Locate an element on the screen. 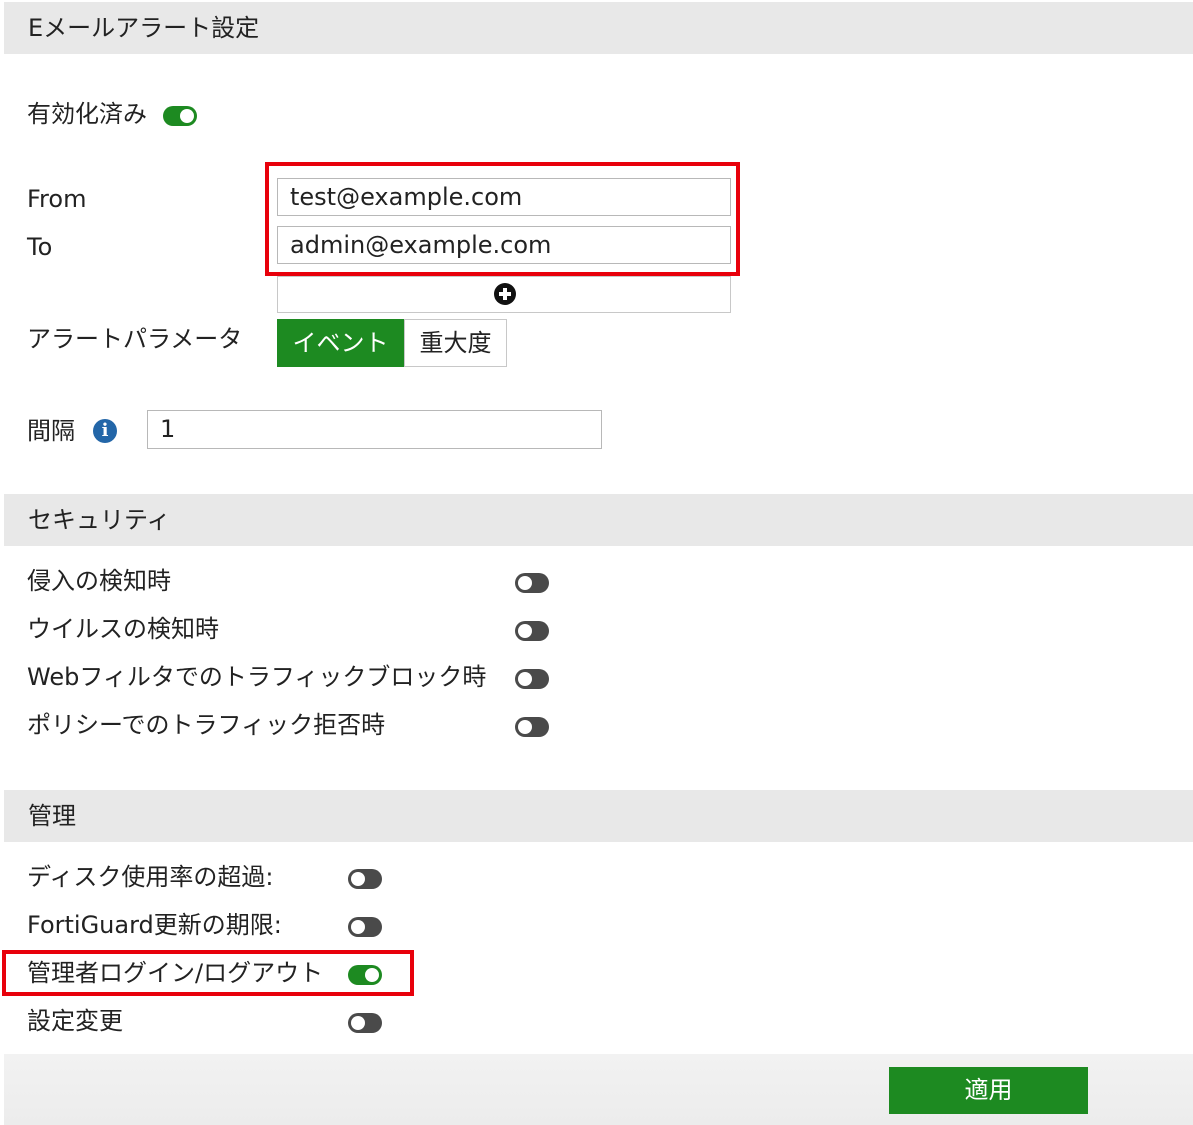 The image size is (1193, 1125). interval-input: 1 is located at coordinates (374, 429).